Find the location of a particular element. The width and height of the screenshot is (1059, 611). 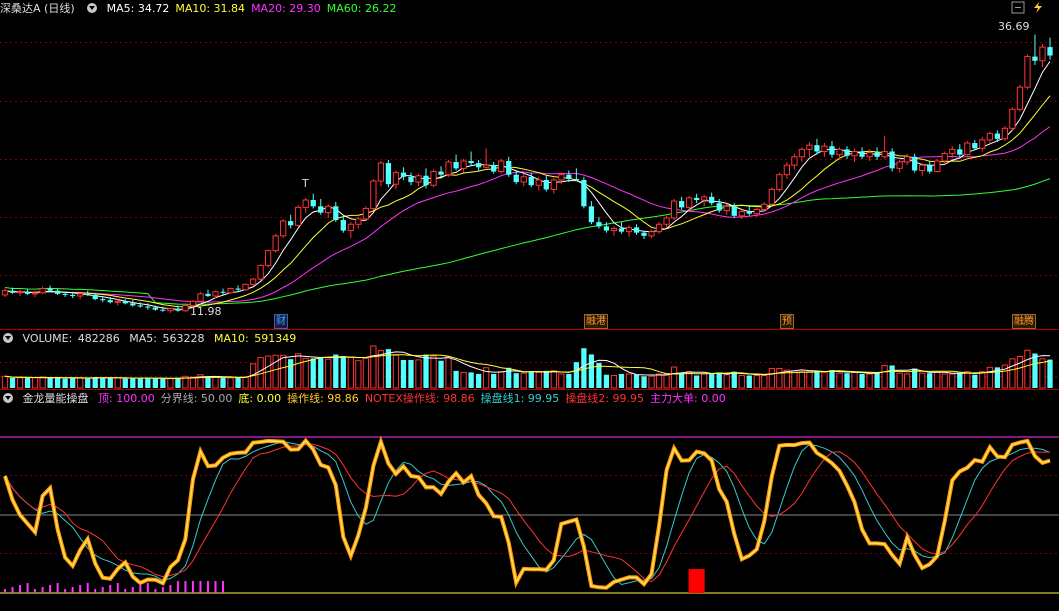

buy-signal-block is located at coordinates (696, 581).